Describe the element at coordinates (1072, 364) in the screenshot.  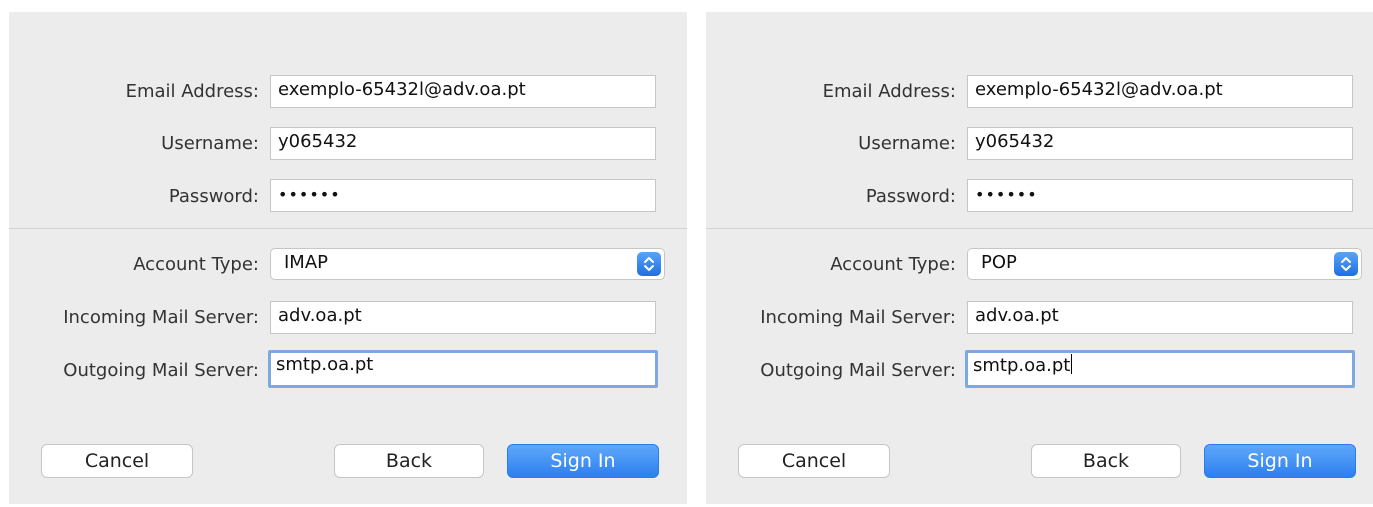
I see `text-cursor` at that location.